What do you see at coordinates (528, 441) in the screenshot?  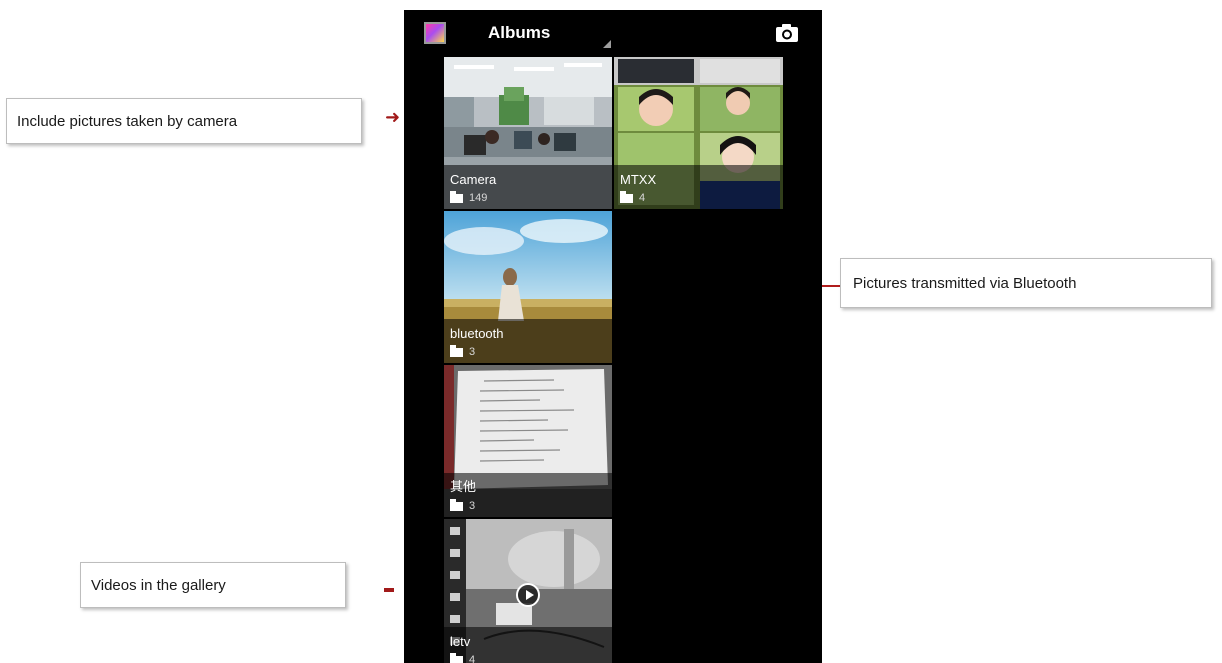 I see `album-tile-other: 其他 3` at bounding box center [528, 441].